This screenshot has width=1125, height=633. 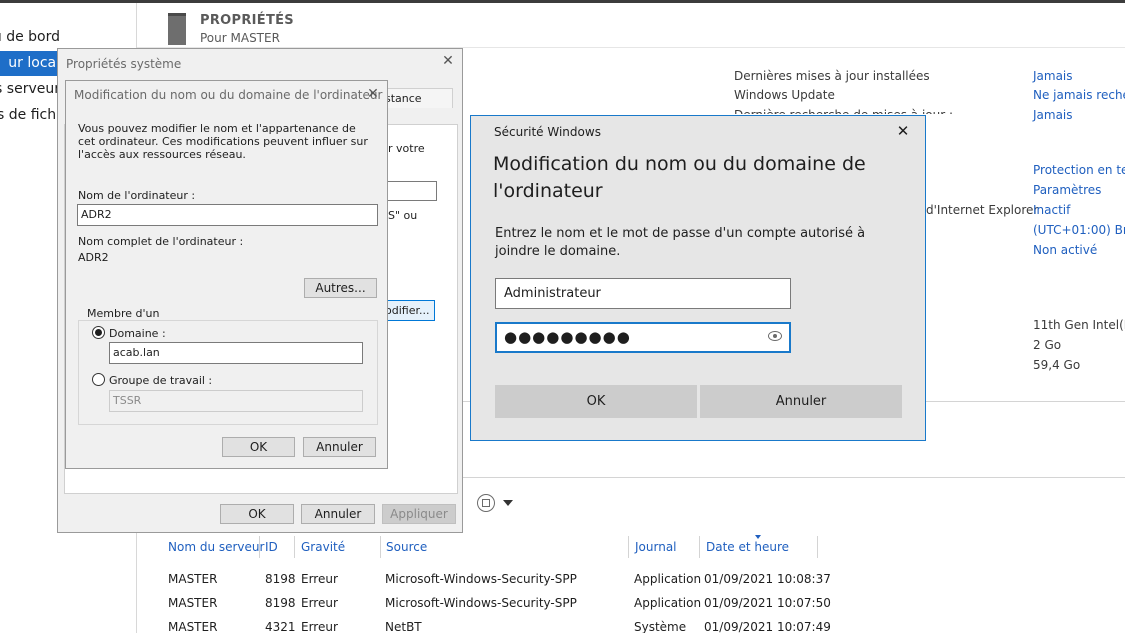 I want to click on sort-arrow-icon, so click(x=758, y=537).